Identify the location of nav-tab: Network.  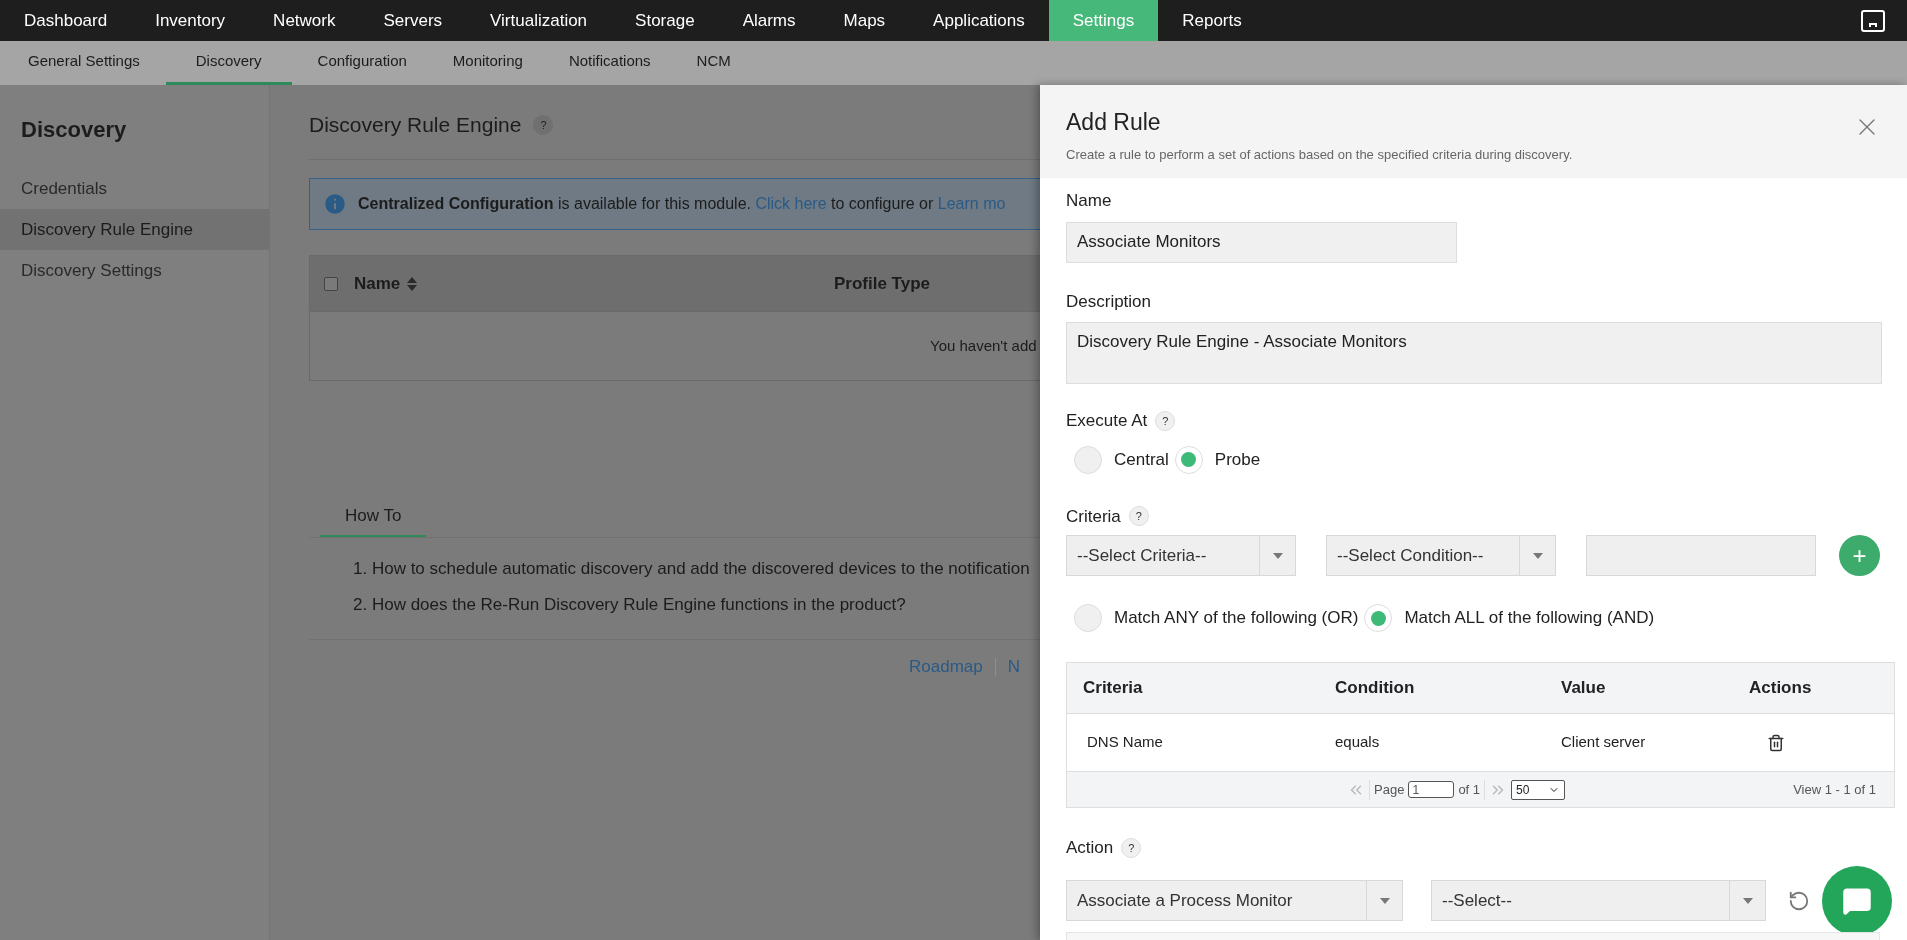
(304, 20).